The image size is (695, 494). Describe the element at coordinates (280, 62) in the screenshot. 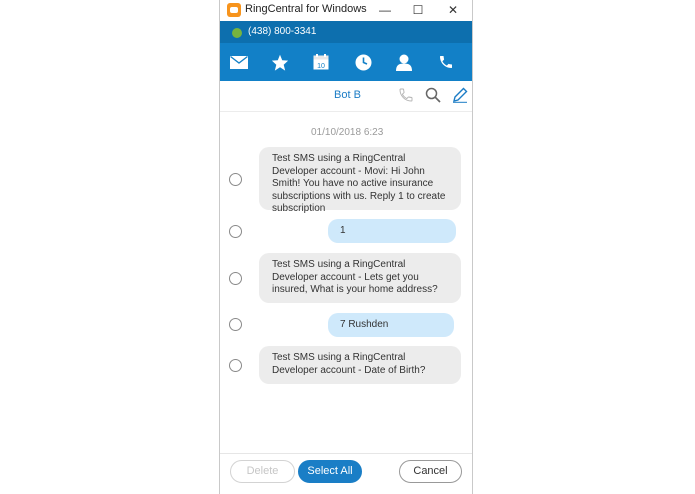

I see `favorites-nav-icon` at that location.